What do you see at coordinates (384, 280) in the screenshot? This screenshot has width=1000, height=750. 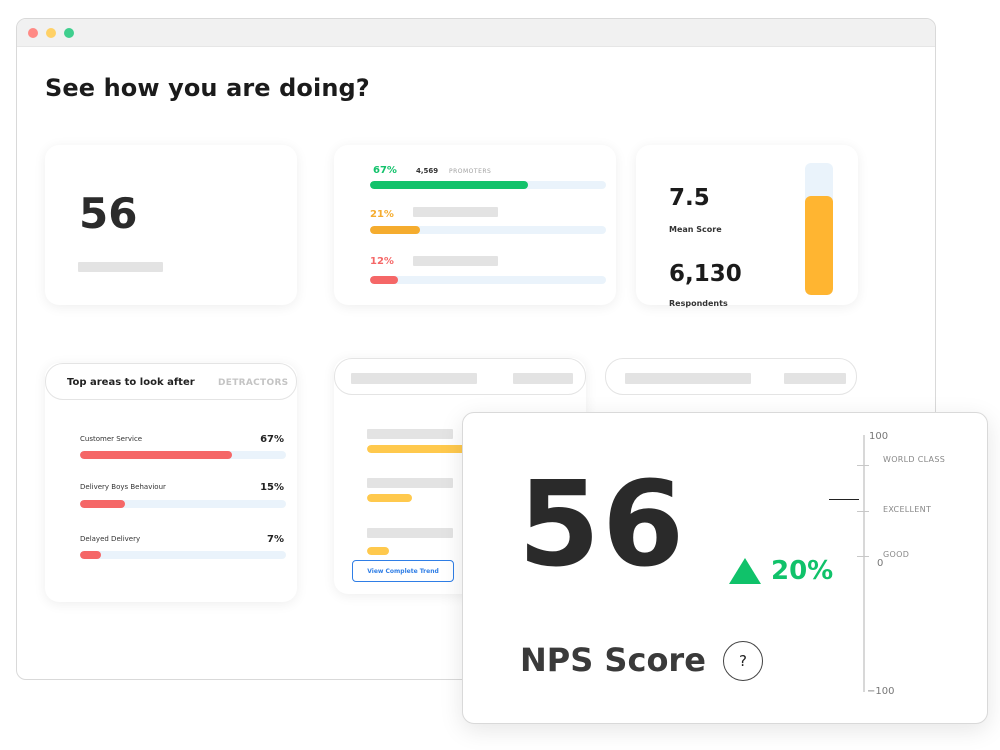 I see `detractors-bar-fill` at bounding box center [384, 280].